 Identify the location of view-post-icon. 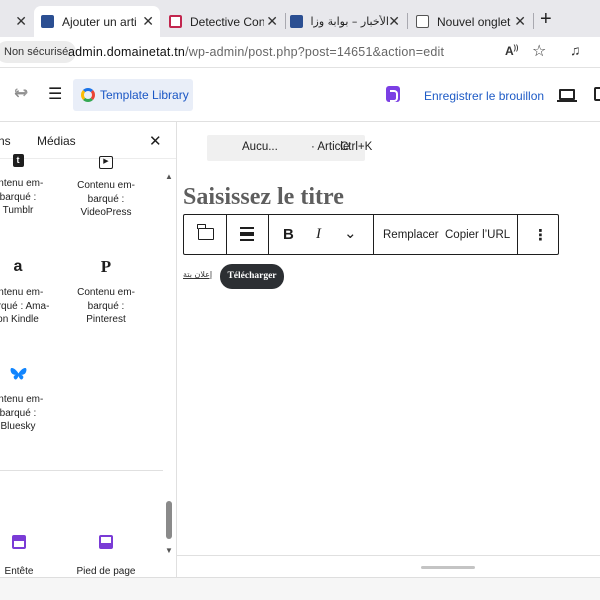
(597, 94).